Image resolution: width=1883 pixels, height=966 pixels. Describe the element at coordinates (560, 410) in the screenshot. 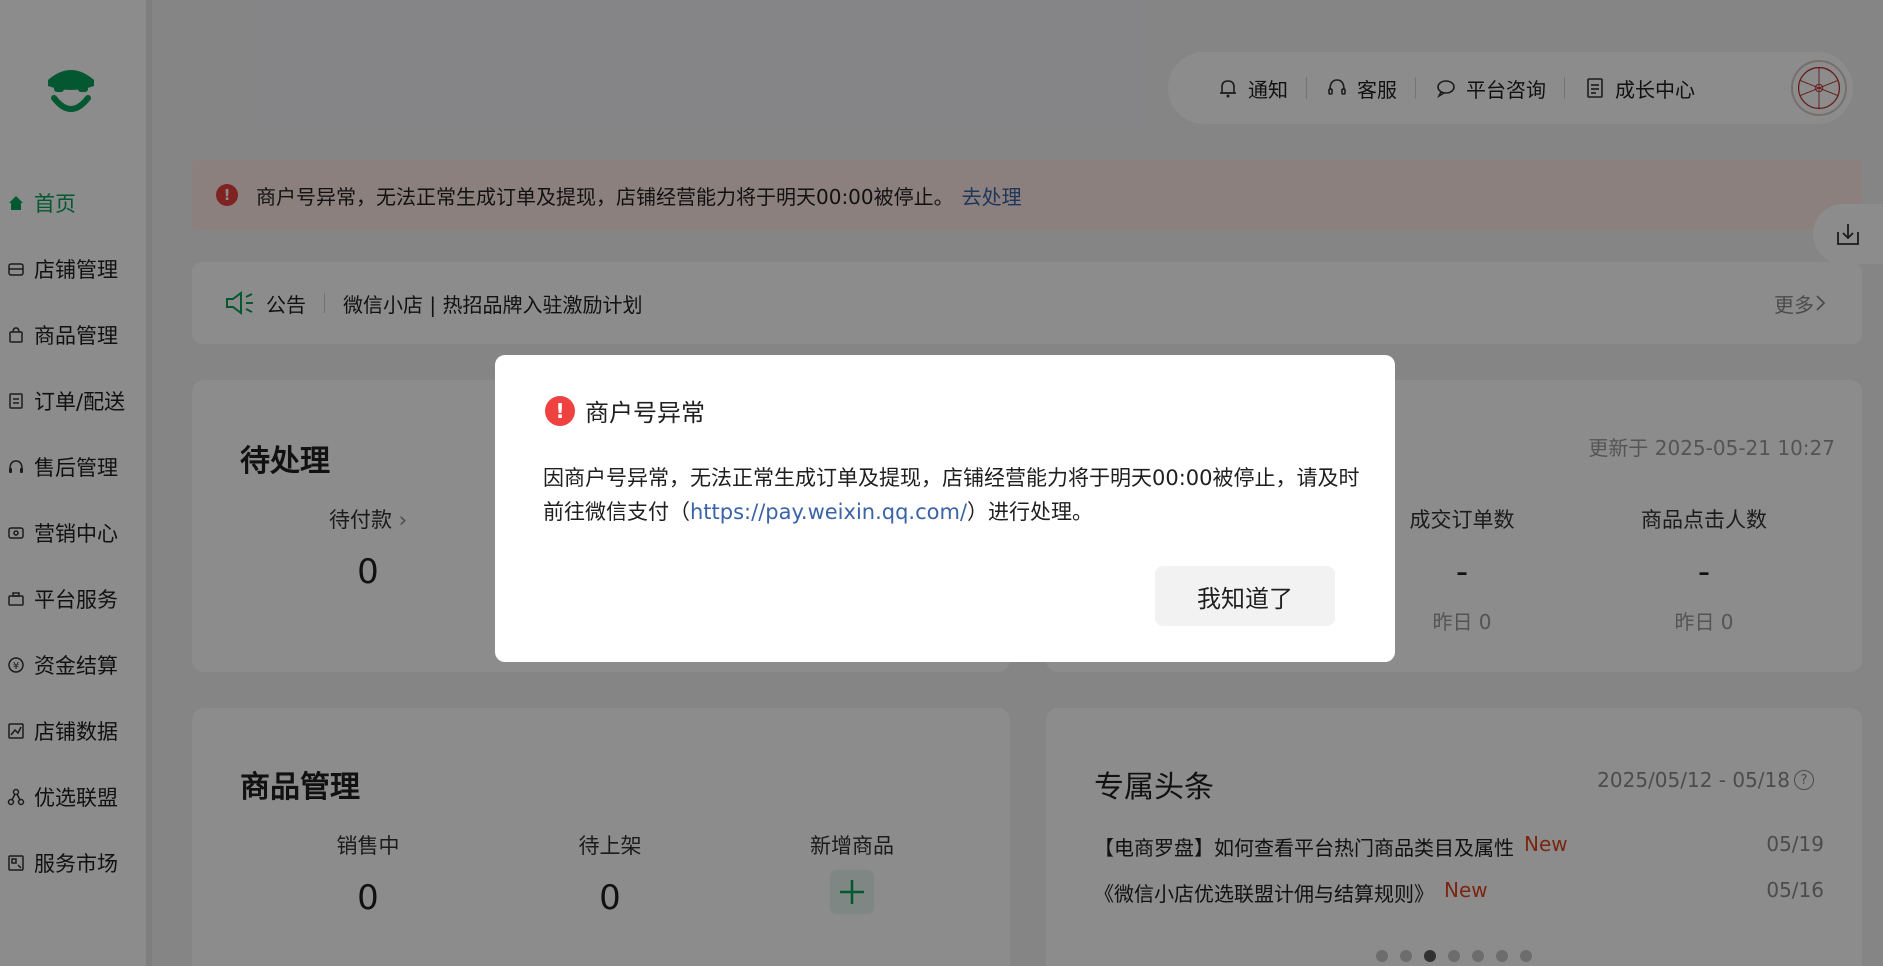

I see `error-icon: !` at that location.